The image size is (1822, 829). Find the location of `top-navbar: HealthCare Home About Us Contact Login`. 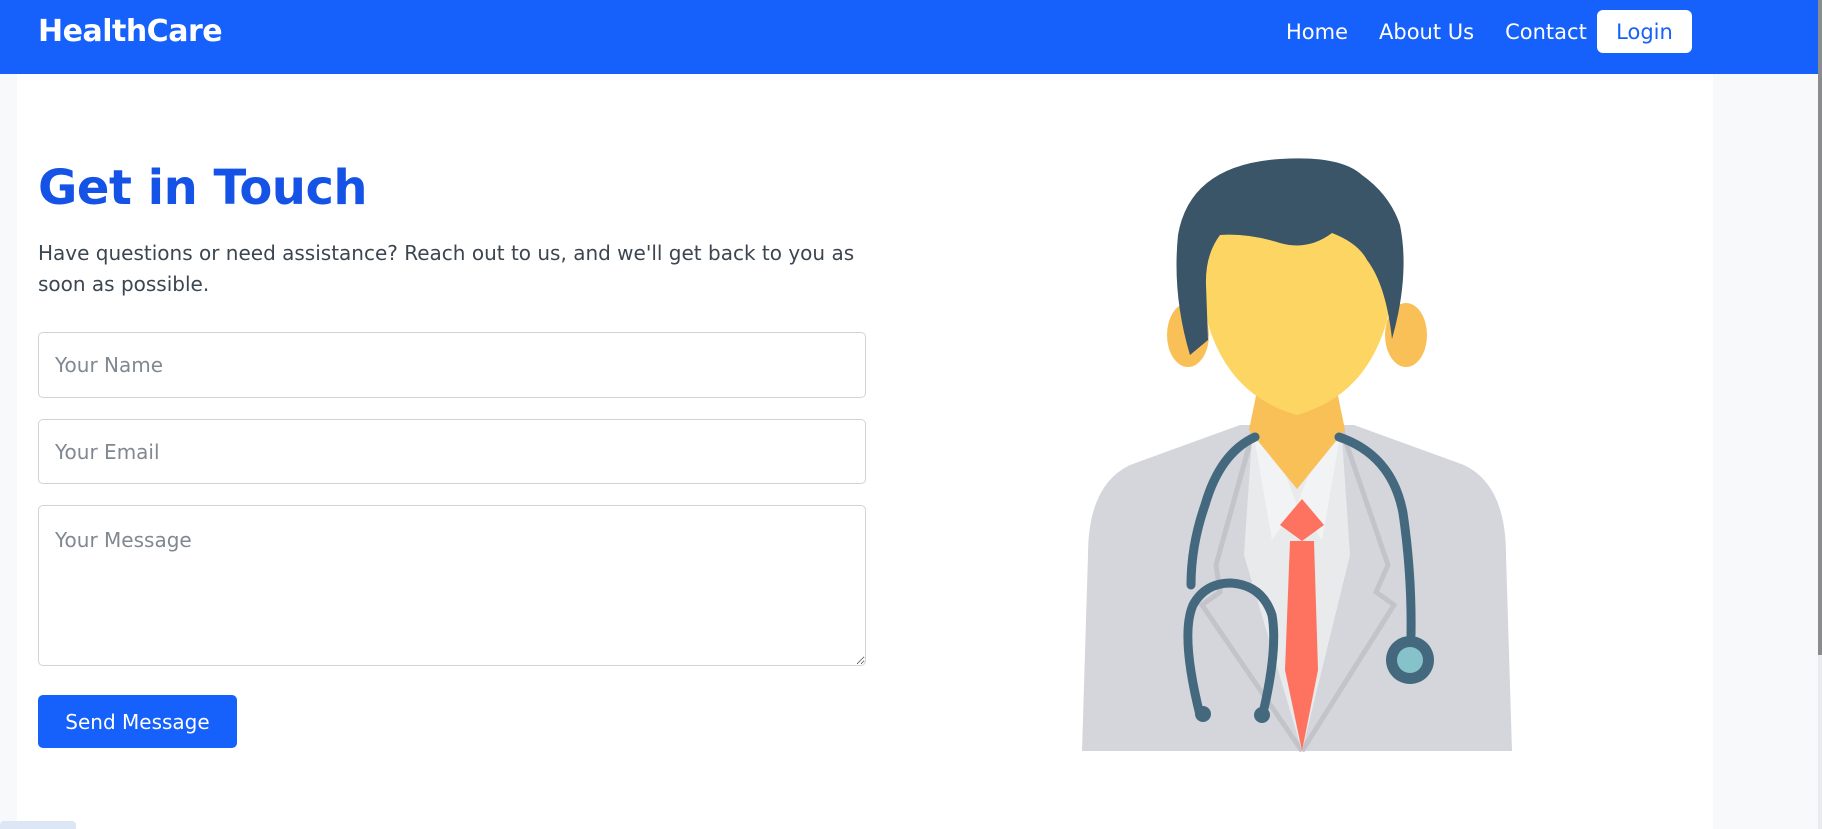

top-navbar: HealthCare Home About Us Contact Login is located at coordinates (909, 37).